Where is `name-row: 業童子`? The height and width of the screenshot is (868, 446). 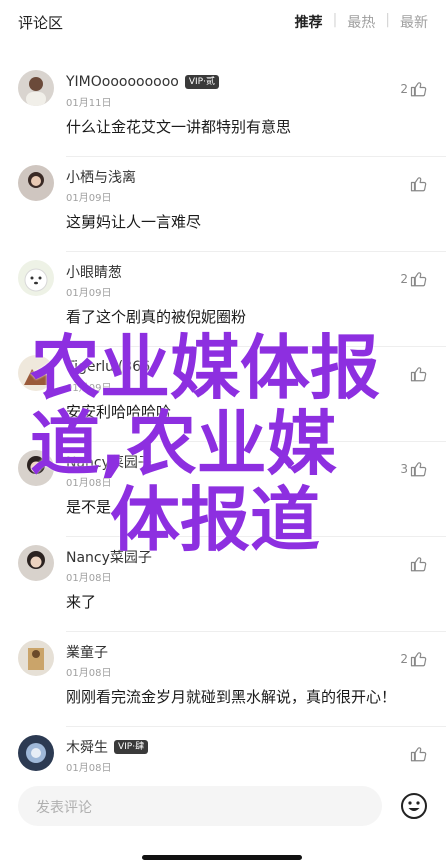 name-row: 業童子 is located at coordinates (87, 652).